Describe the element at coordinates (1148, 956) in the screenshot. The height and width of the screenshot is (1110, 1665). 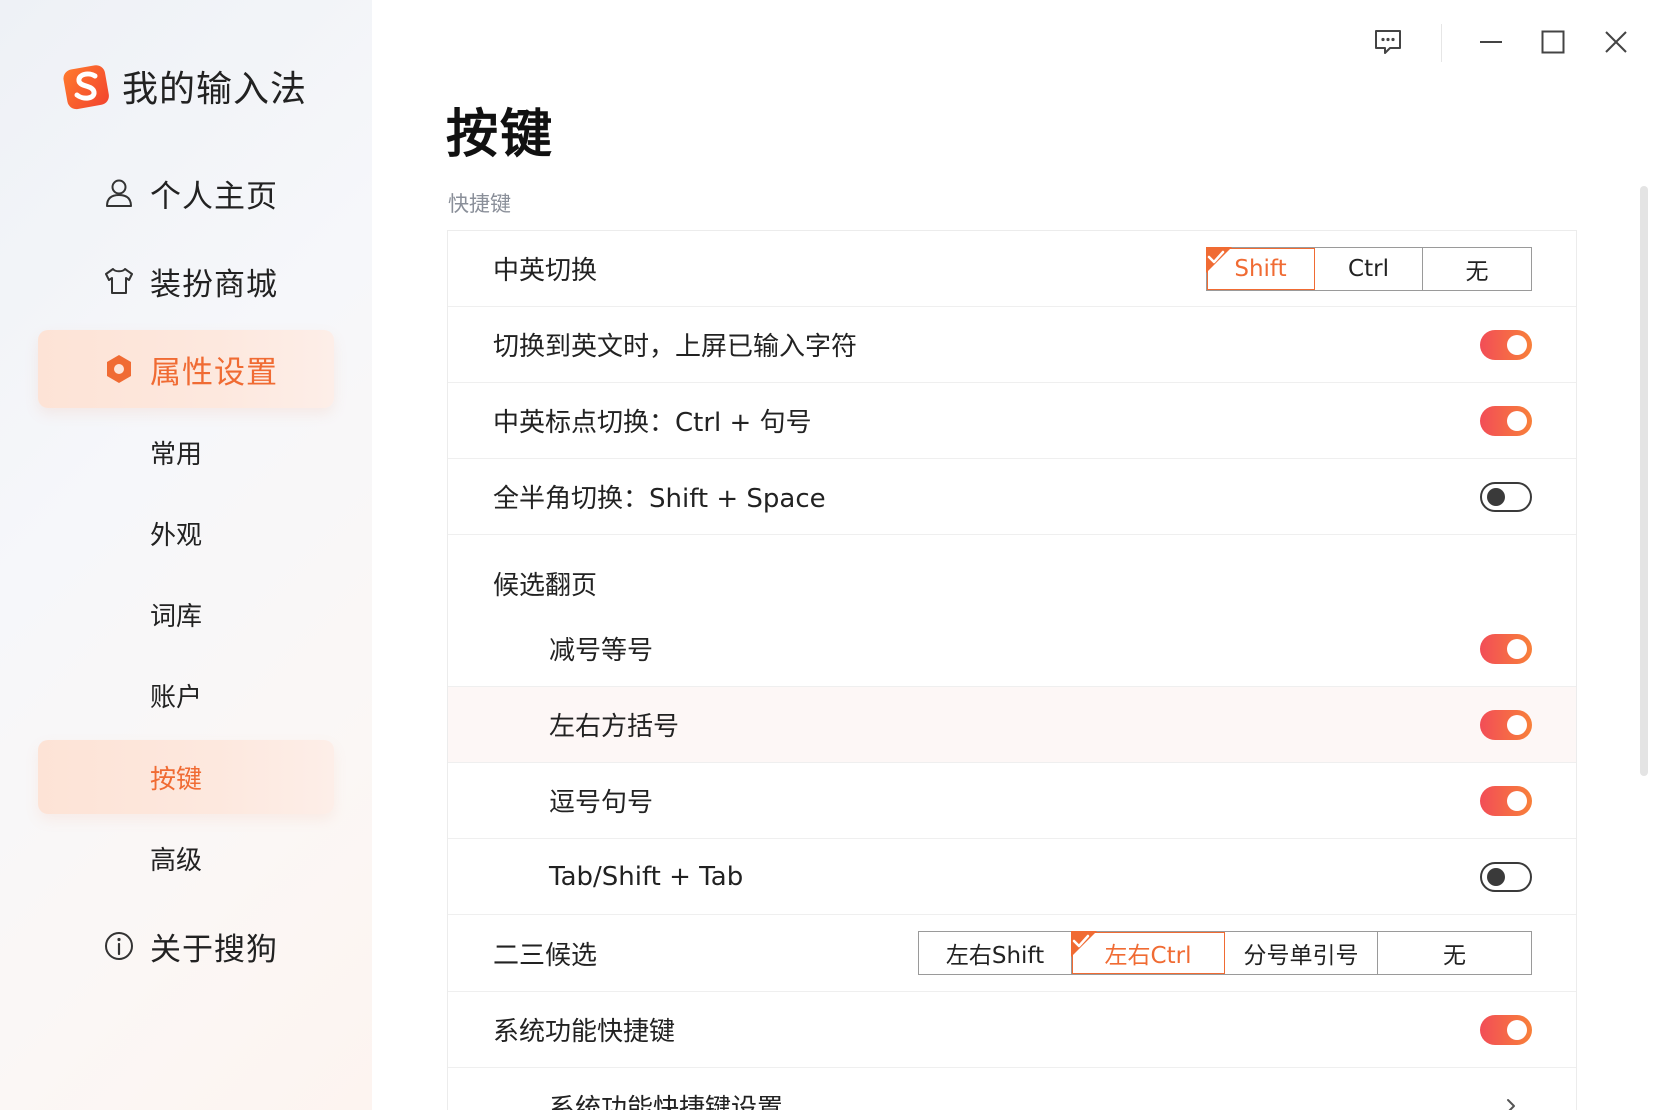
I see `option-label: 左右Ctrl` at that location.